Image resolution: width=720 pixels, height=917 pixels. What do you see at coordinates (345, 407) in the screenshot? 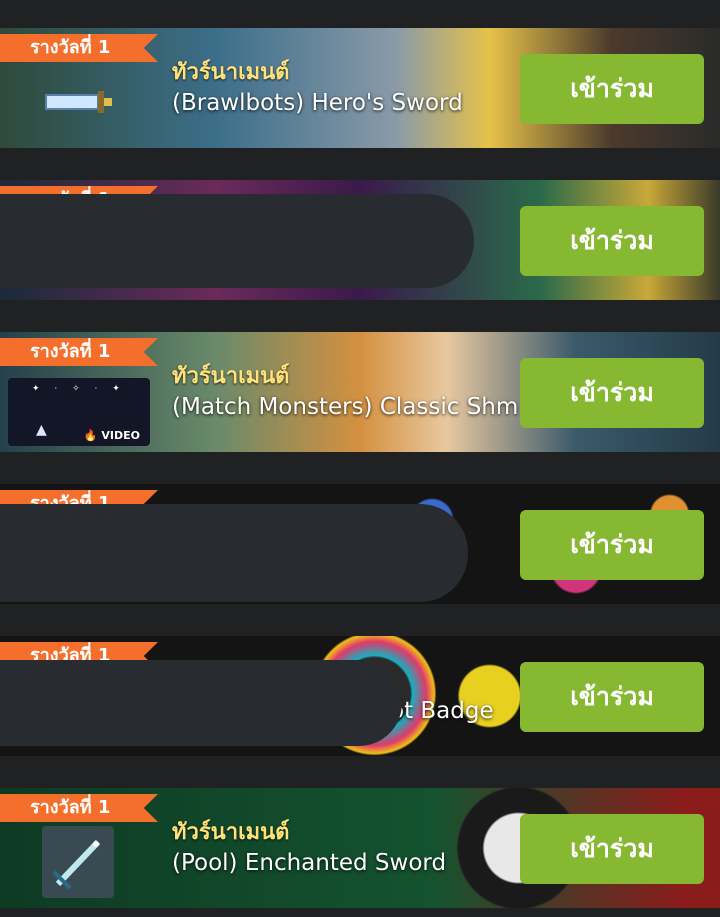
I see `tournament-name: (Match Monsters) Classic Shm` at bounding box center [345, 407].